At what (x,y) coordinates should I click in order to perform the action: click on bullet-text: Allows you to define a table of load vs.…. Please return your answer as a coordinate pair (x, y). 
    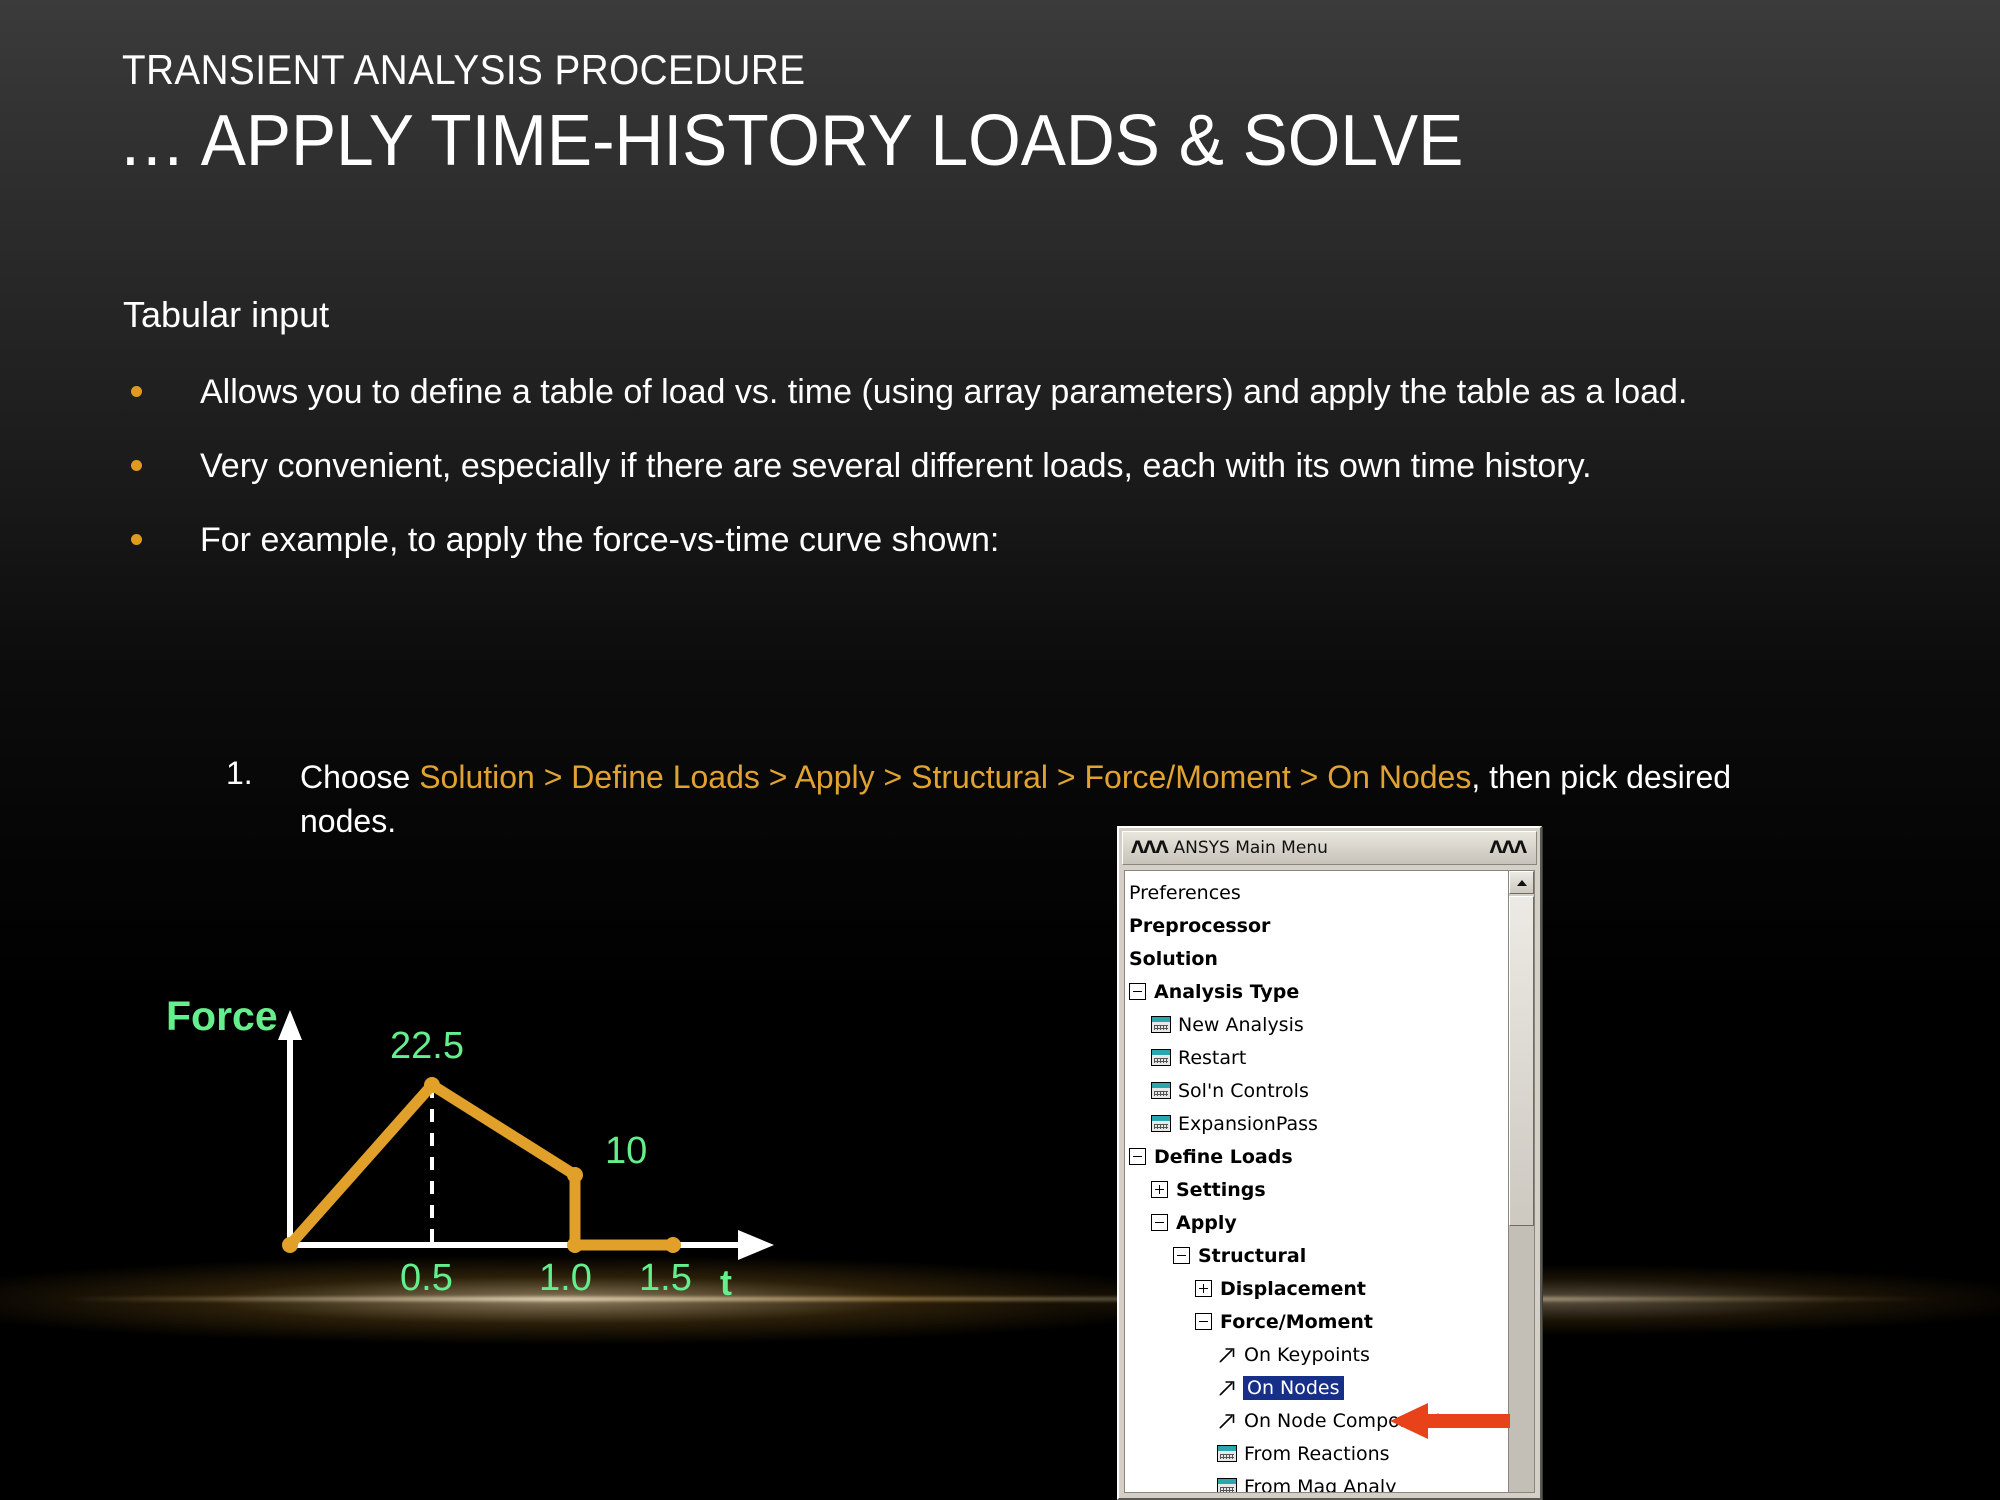
    Looking at the image, I should click on (944, 392).